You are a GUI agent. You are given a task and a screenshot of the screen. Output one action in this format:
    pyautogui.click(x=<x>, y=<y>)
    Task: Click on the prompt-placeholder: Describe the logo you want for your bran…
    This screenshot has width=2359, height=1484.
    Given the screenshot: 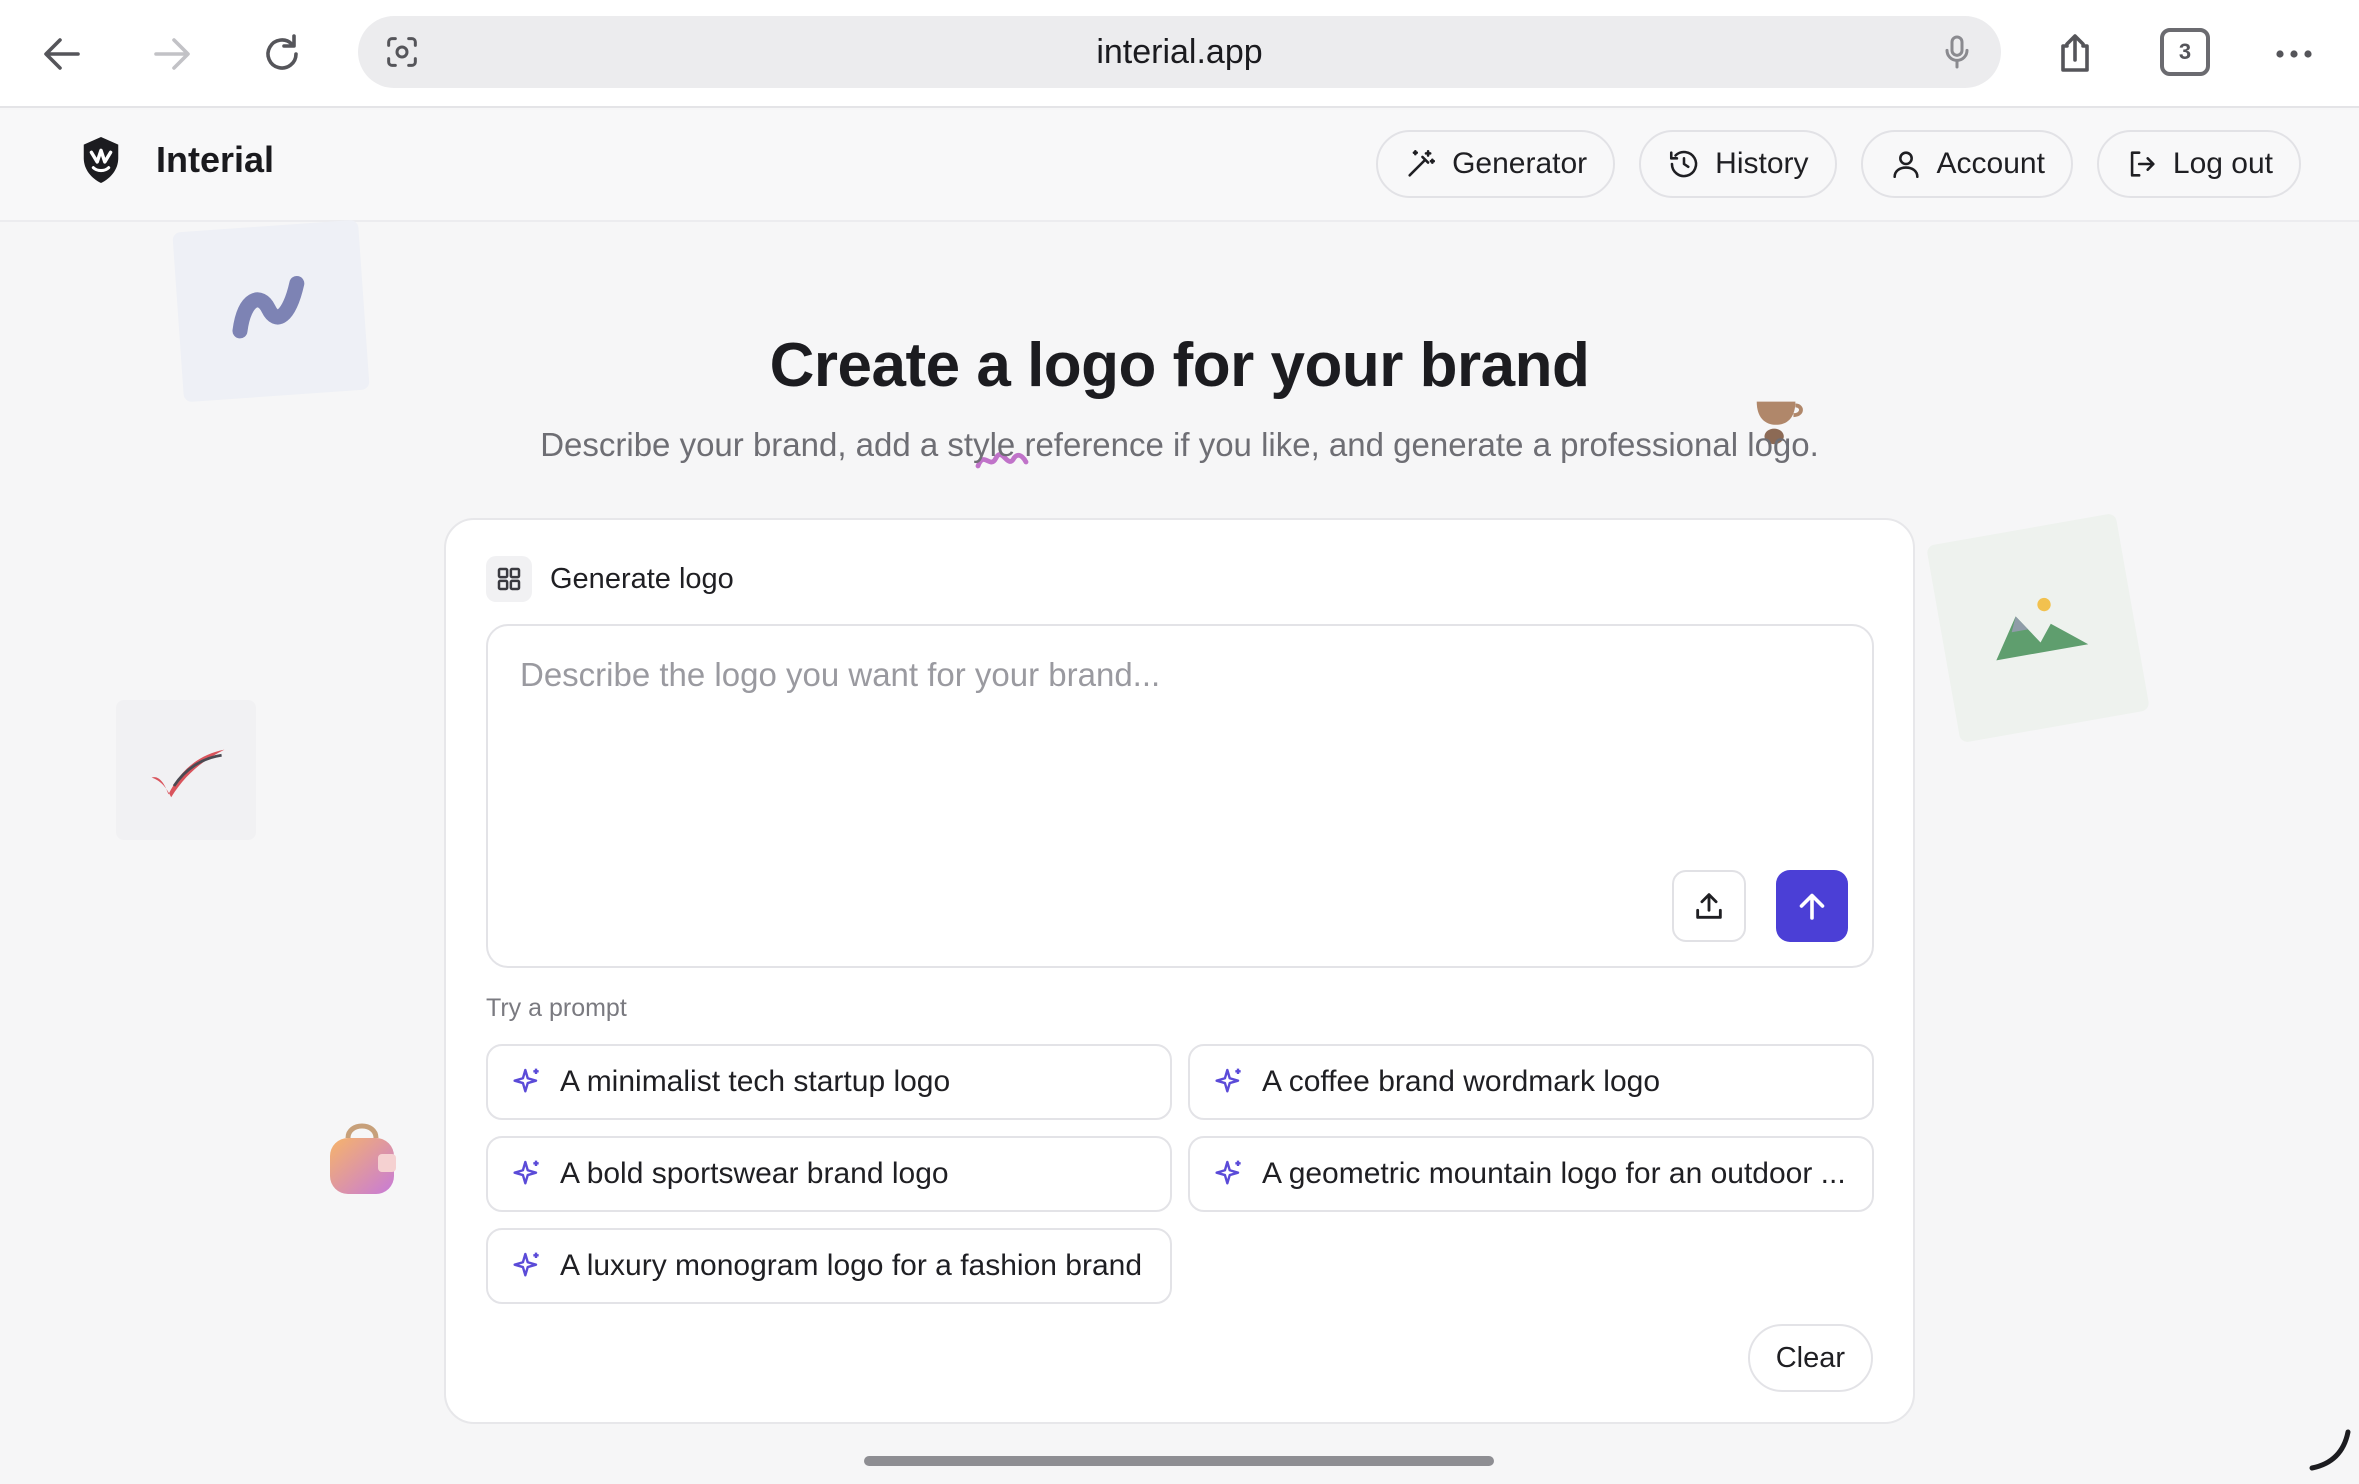 What is the action you would take?
    pyautogui.click(x=840, y=674)
    